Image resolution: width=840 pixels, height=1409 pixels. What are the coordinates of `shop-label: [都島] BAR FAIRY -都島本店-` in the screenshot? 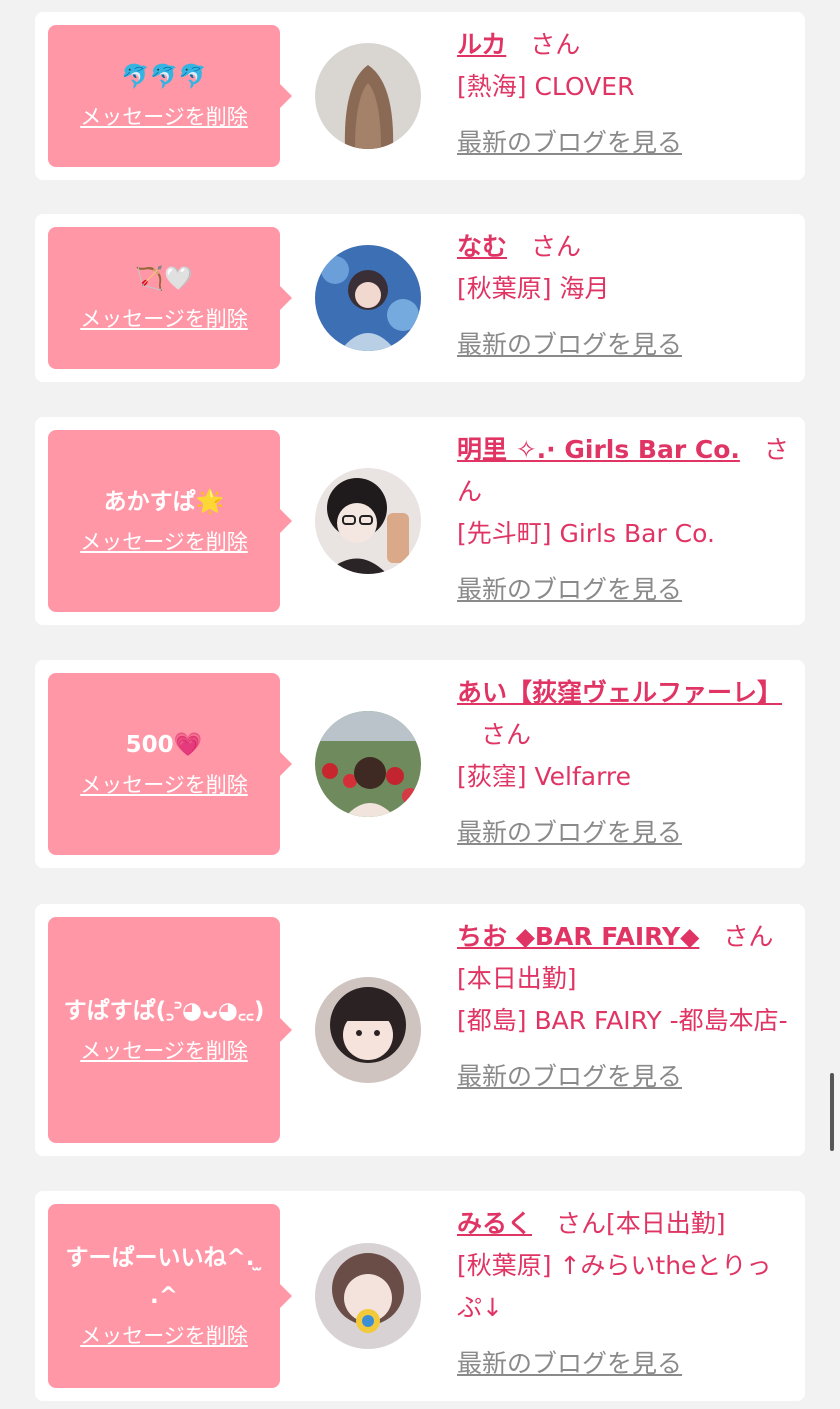 It's located at (622, 1020).